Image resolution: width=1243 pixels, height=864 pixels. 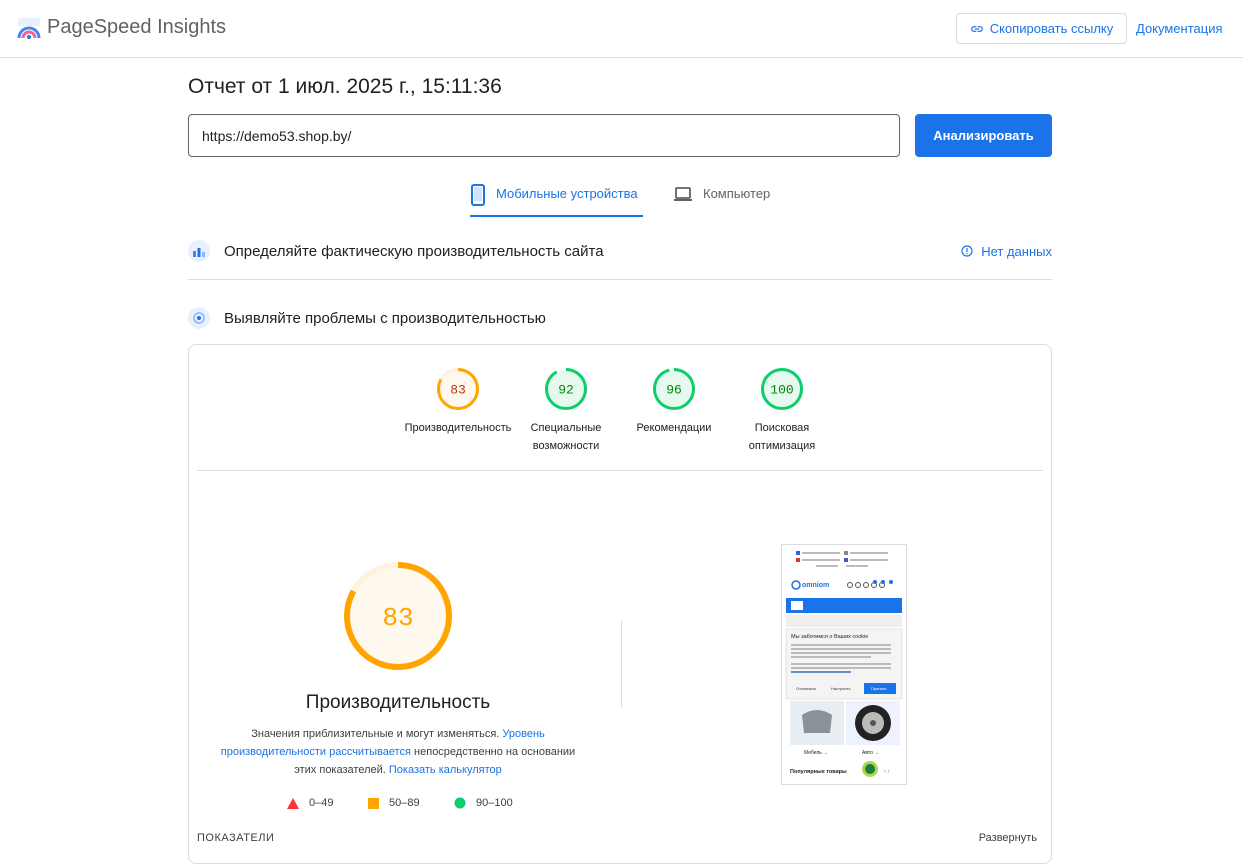 What do you see at coordinates (620, 470) in the screenshot?
I see `card-divider` at bounding box center [620, 470].